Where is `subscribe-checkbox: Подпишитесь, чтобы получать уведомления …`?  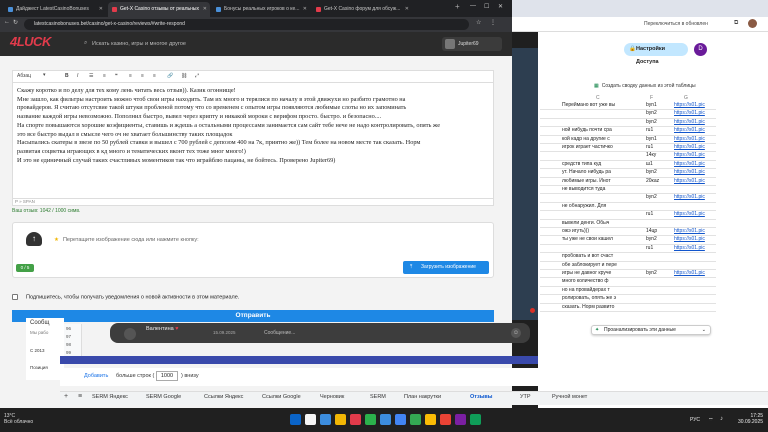 subscribe-checkbox: Подпишитесь, чтобы получать уведомления … is located at coordinates (125, 297).